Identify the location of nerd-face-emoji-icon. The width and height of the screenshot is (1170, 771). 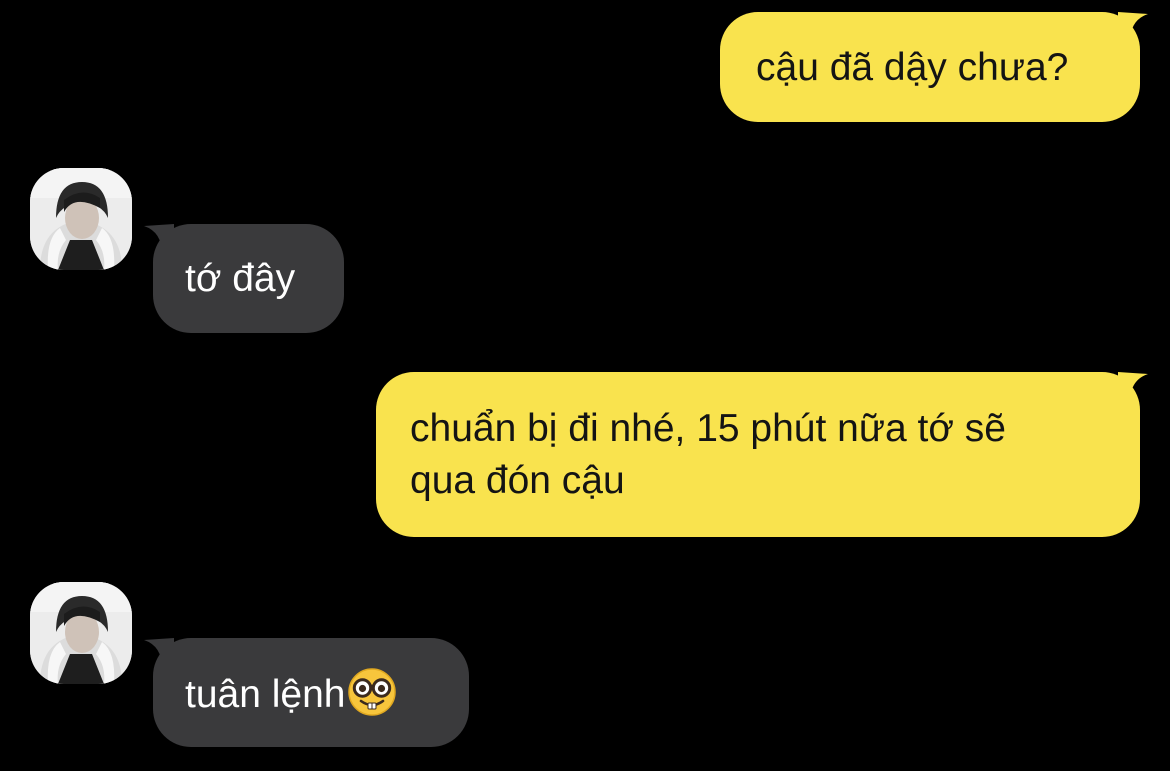
(372, 692).